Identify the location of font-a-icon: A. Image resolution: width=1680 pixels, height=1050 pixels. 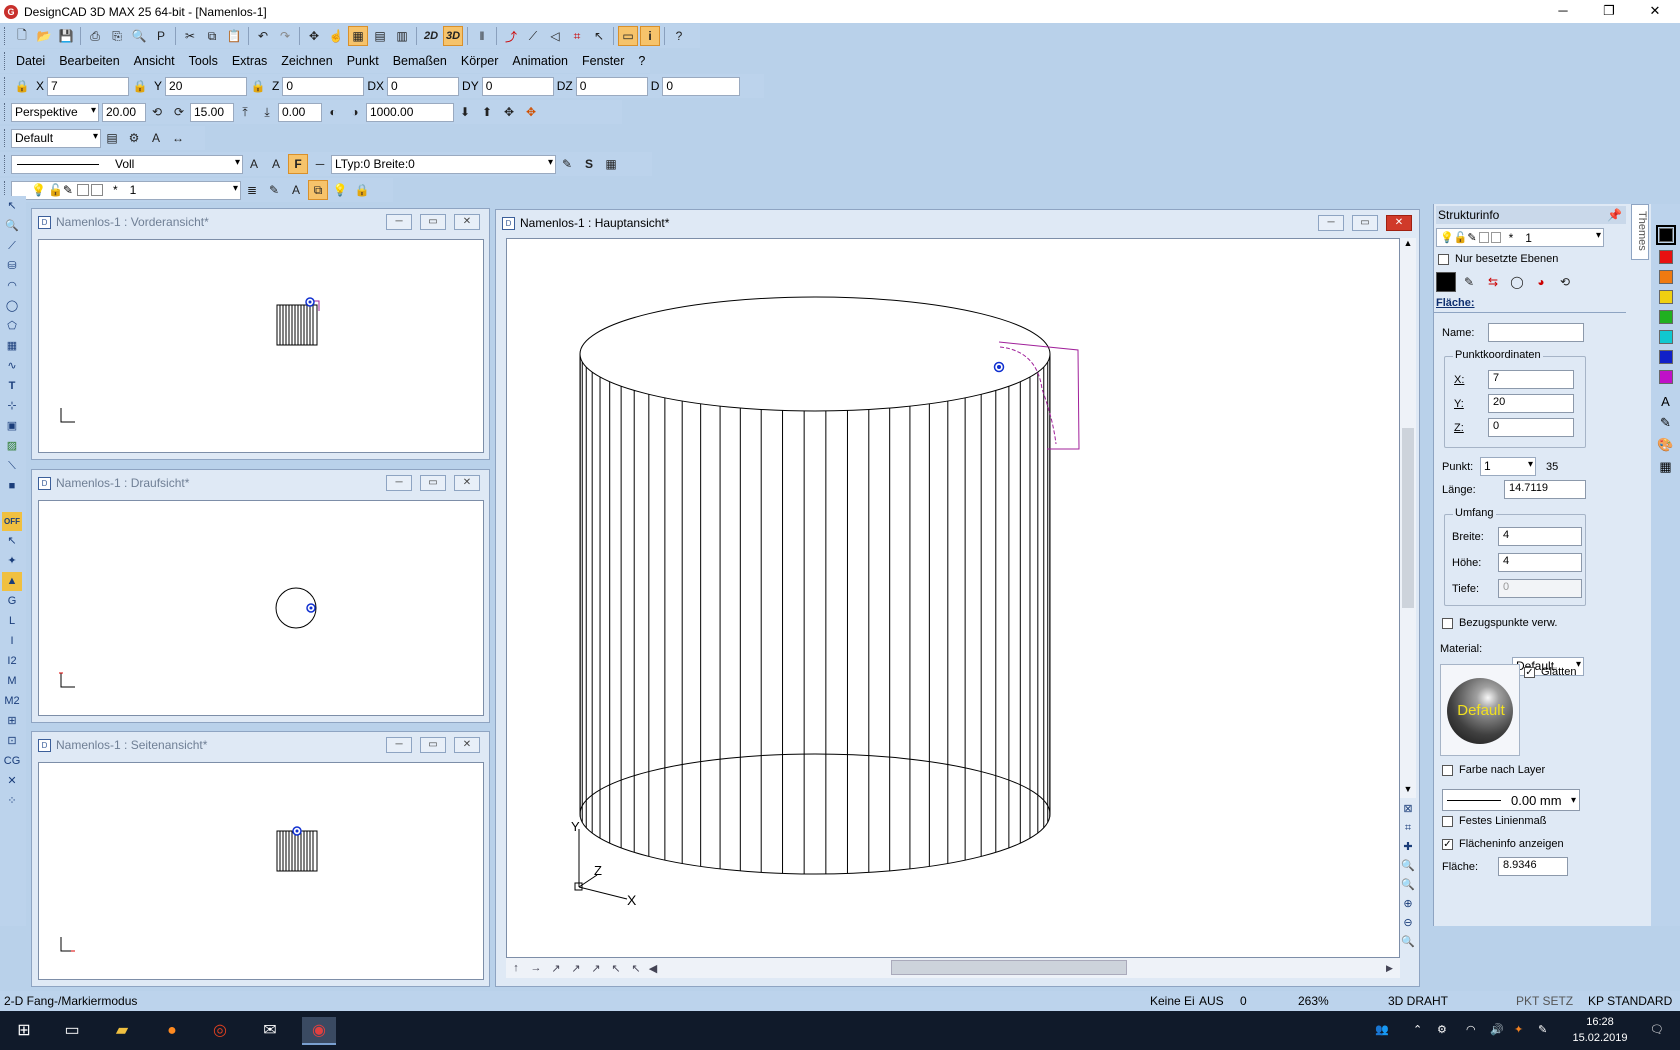
(254, 164).